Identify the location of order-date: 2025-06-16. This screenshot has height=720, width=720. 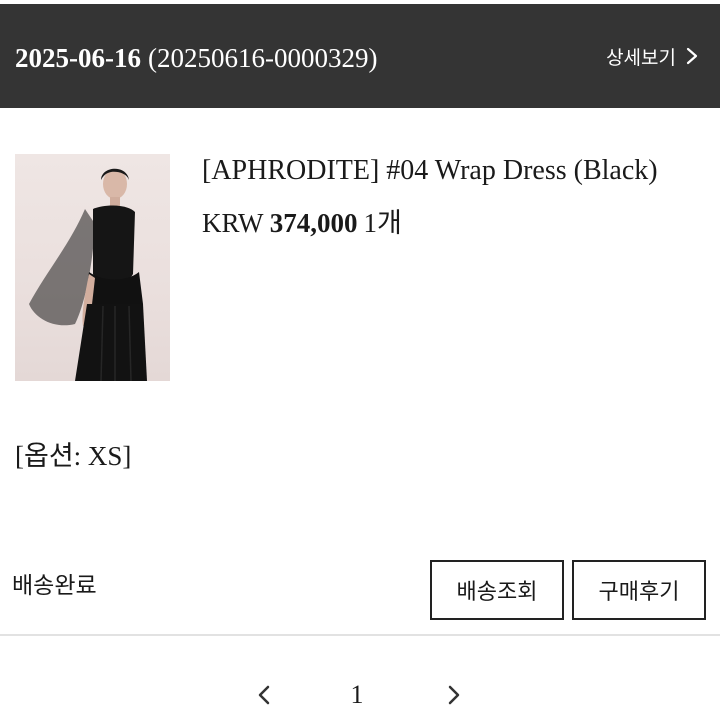
(78, 58).